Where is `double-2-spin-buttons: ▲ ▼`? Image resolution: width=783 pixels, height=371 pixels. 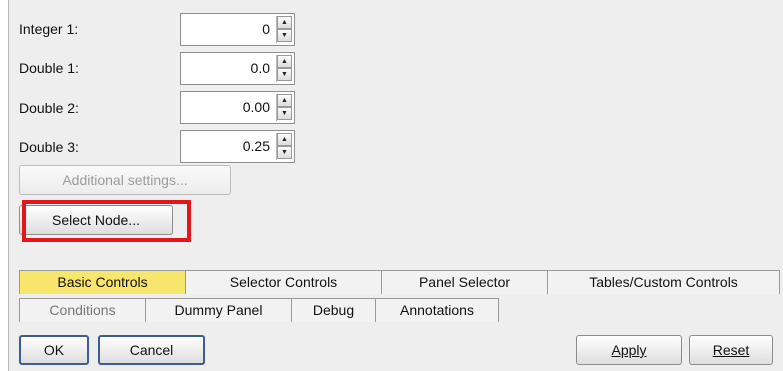 double-2-spin-buttons: ▲ ▼ is located at coordinates (284, 107).